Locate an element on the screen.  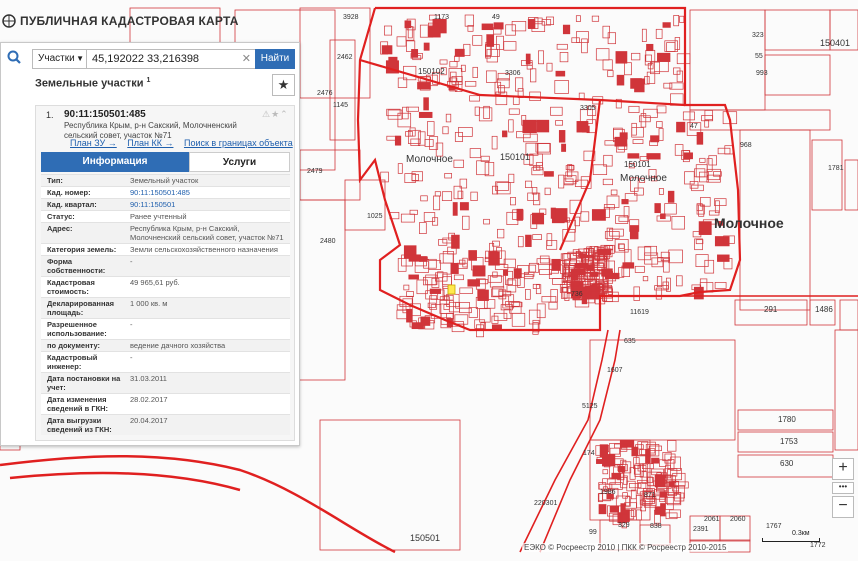
map-label: 3928 is located at coordinates (351, 17).